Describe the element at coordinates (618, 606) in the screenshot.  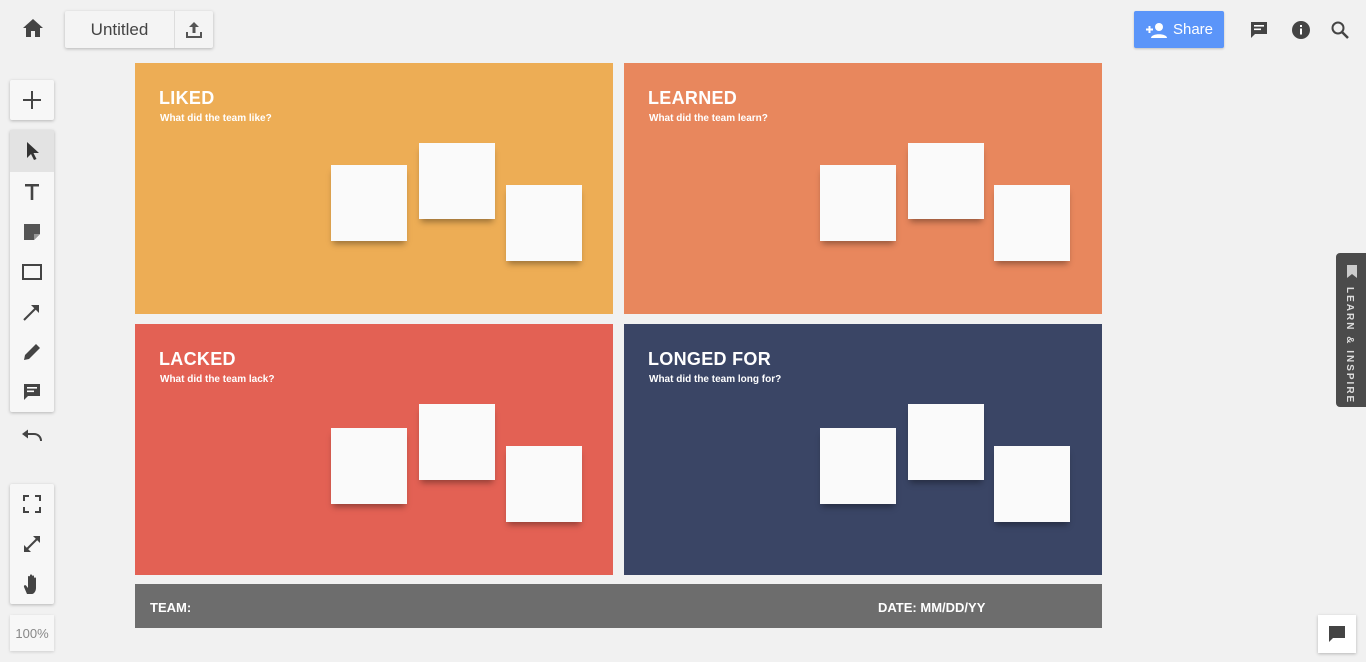
I see `footer-bar: TEAM: DATE: MM/DD/YY` at that location.